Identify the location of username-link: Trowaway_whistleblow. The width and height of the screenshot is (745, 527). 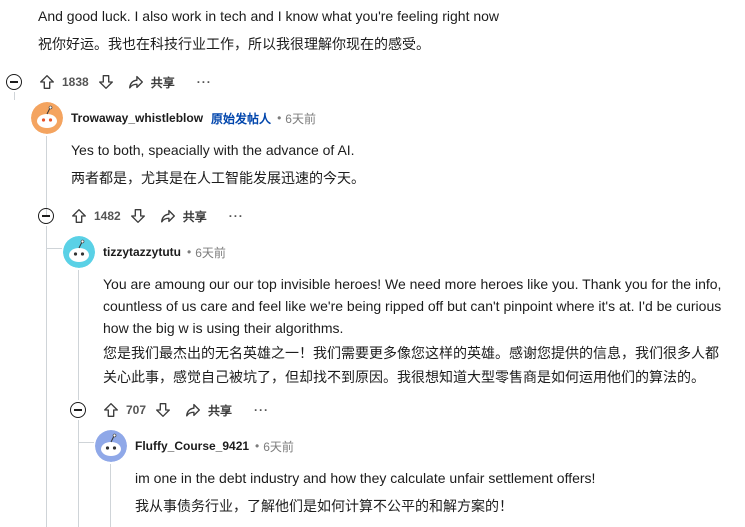
(137, 118).